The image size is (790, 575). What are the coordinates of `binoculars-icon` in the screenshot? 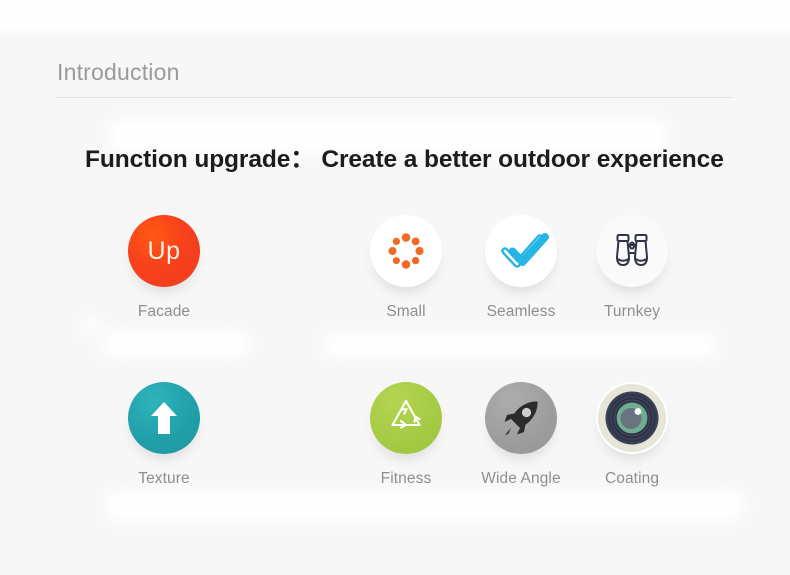 It's located at (632, 251).